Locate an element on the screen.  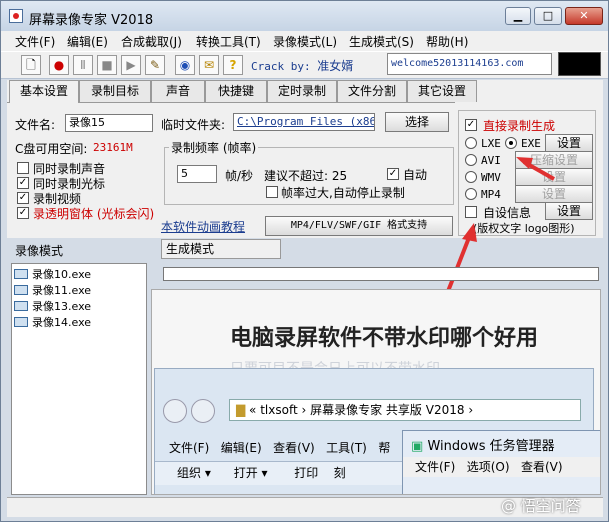
preview-explorer-menu: 文件(F) 编辑(E) 查看(V) 工具(T) 帮 is located at coordinates (280, 448).